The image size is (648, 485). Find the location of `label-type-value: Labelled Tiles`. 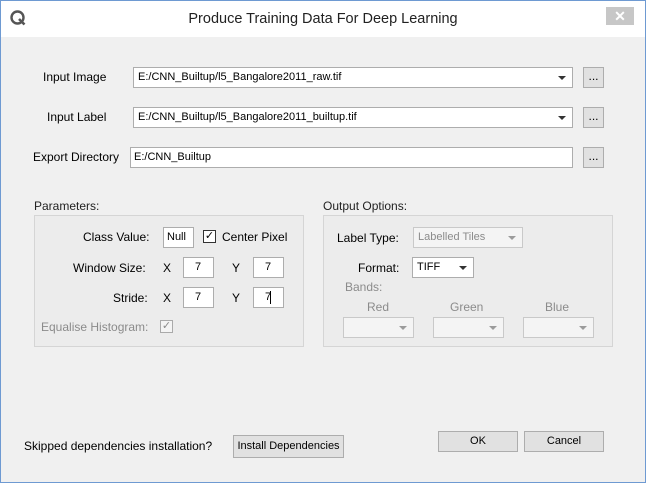

label-type-value: Labelled Tiles is located at coordinates (452, 237).